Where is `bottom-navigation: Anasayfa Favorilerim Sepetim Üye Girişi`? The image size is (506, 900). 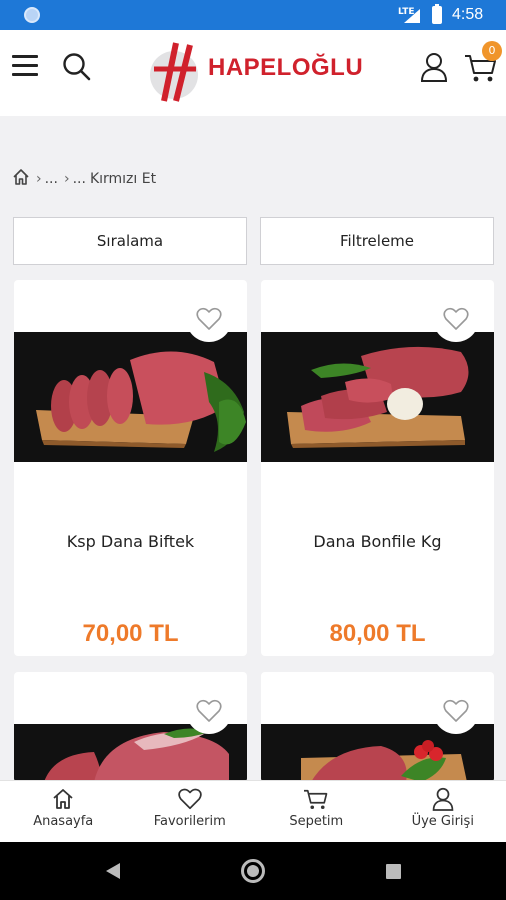
bottom-navigation: Anasayfa Favorilerim Sepetim Üye Girişi is located at coordinates (253, 811).